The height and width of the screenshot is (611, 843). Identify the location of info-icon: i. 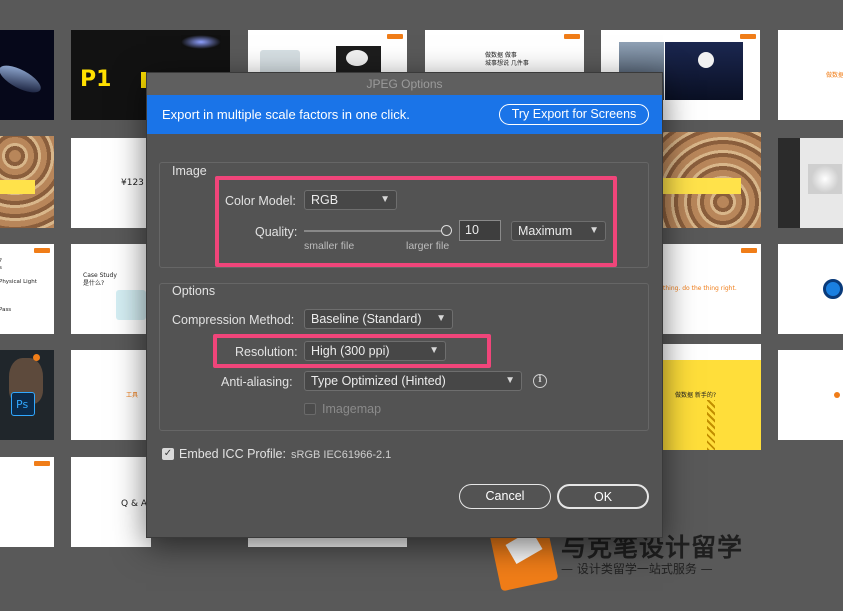
(540, 381).